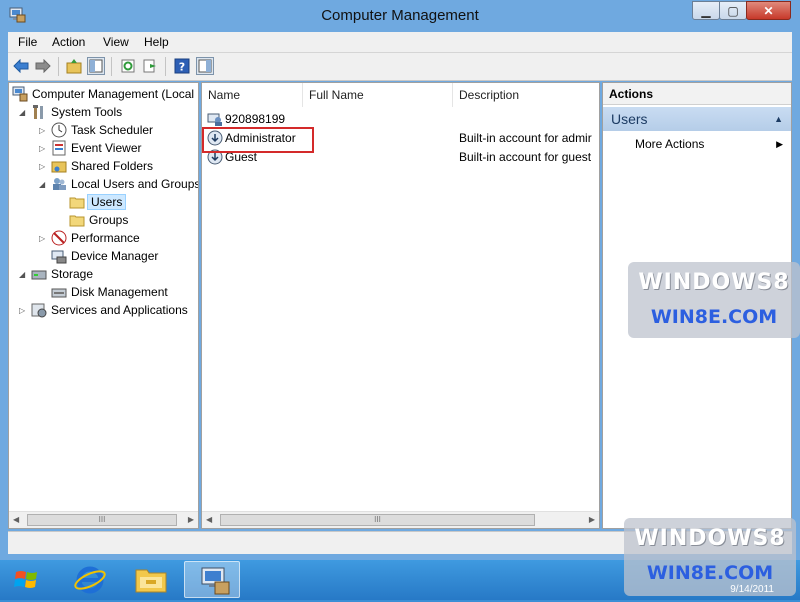 The width and height of the screenshot is (800, 602). What do you see at coordinates (98, 220) in the screenshot?
I see `tree-item-groups: Groups` at bounding box center [98, 220].